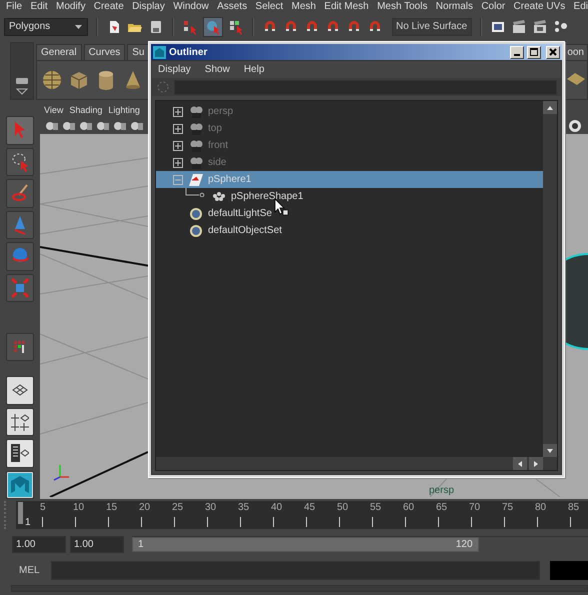 This screenshot has width=588, height=595. I want to click on frame-tick-label: 60, so click(408, 507).